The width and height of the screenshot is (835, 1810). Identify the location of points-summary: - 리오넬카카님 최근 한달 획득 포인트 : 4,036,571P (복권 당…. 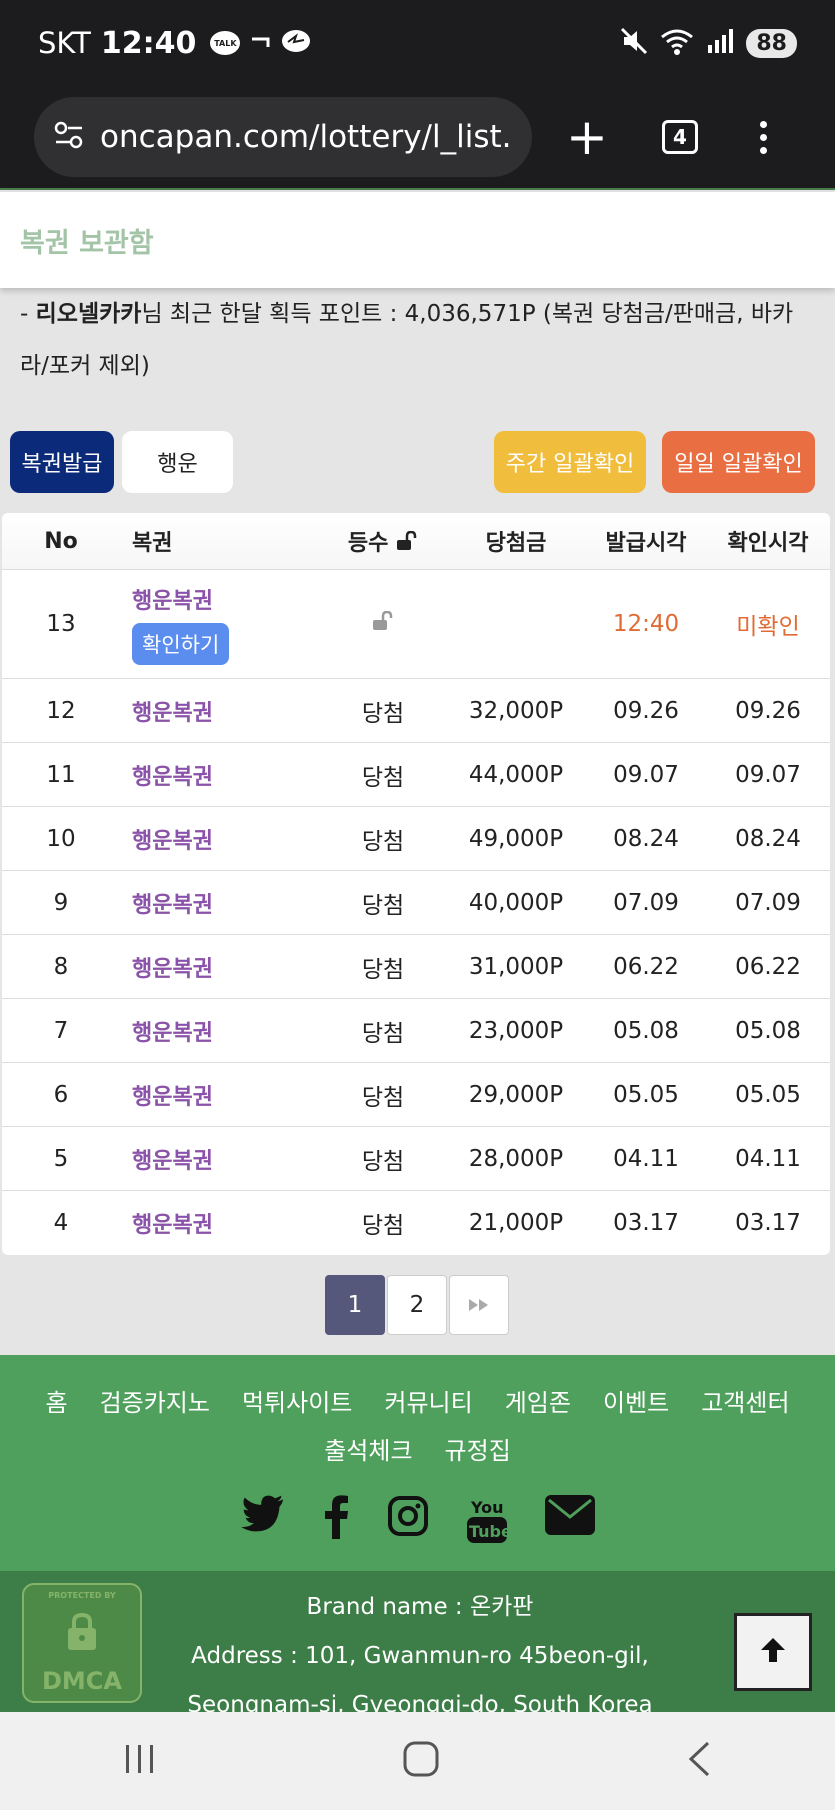
(407, 340).